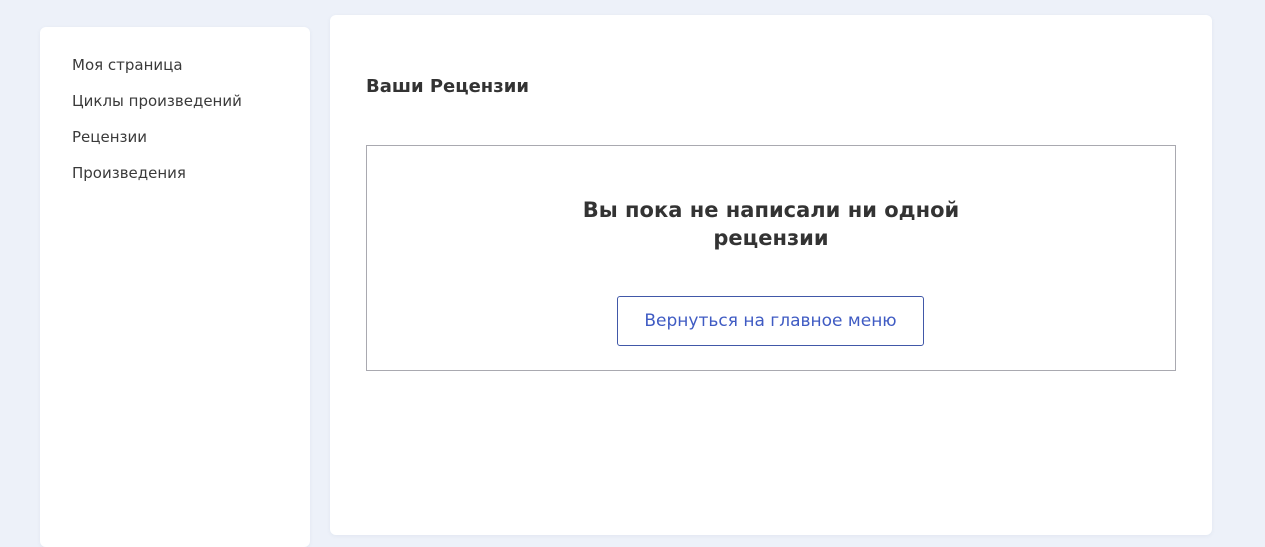 The image size is (1265, 547). Describe the element at coordinates (157, 109) in the screenshot. I see `sidebar-item-work-cycles: Циклы произведений` at that location.